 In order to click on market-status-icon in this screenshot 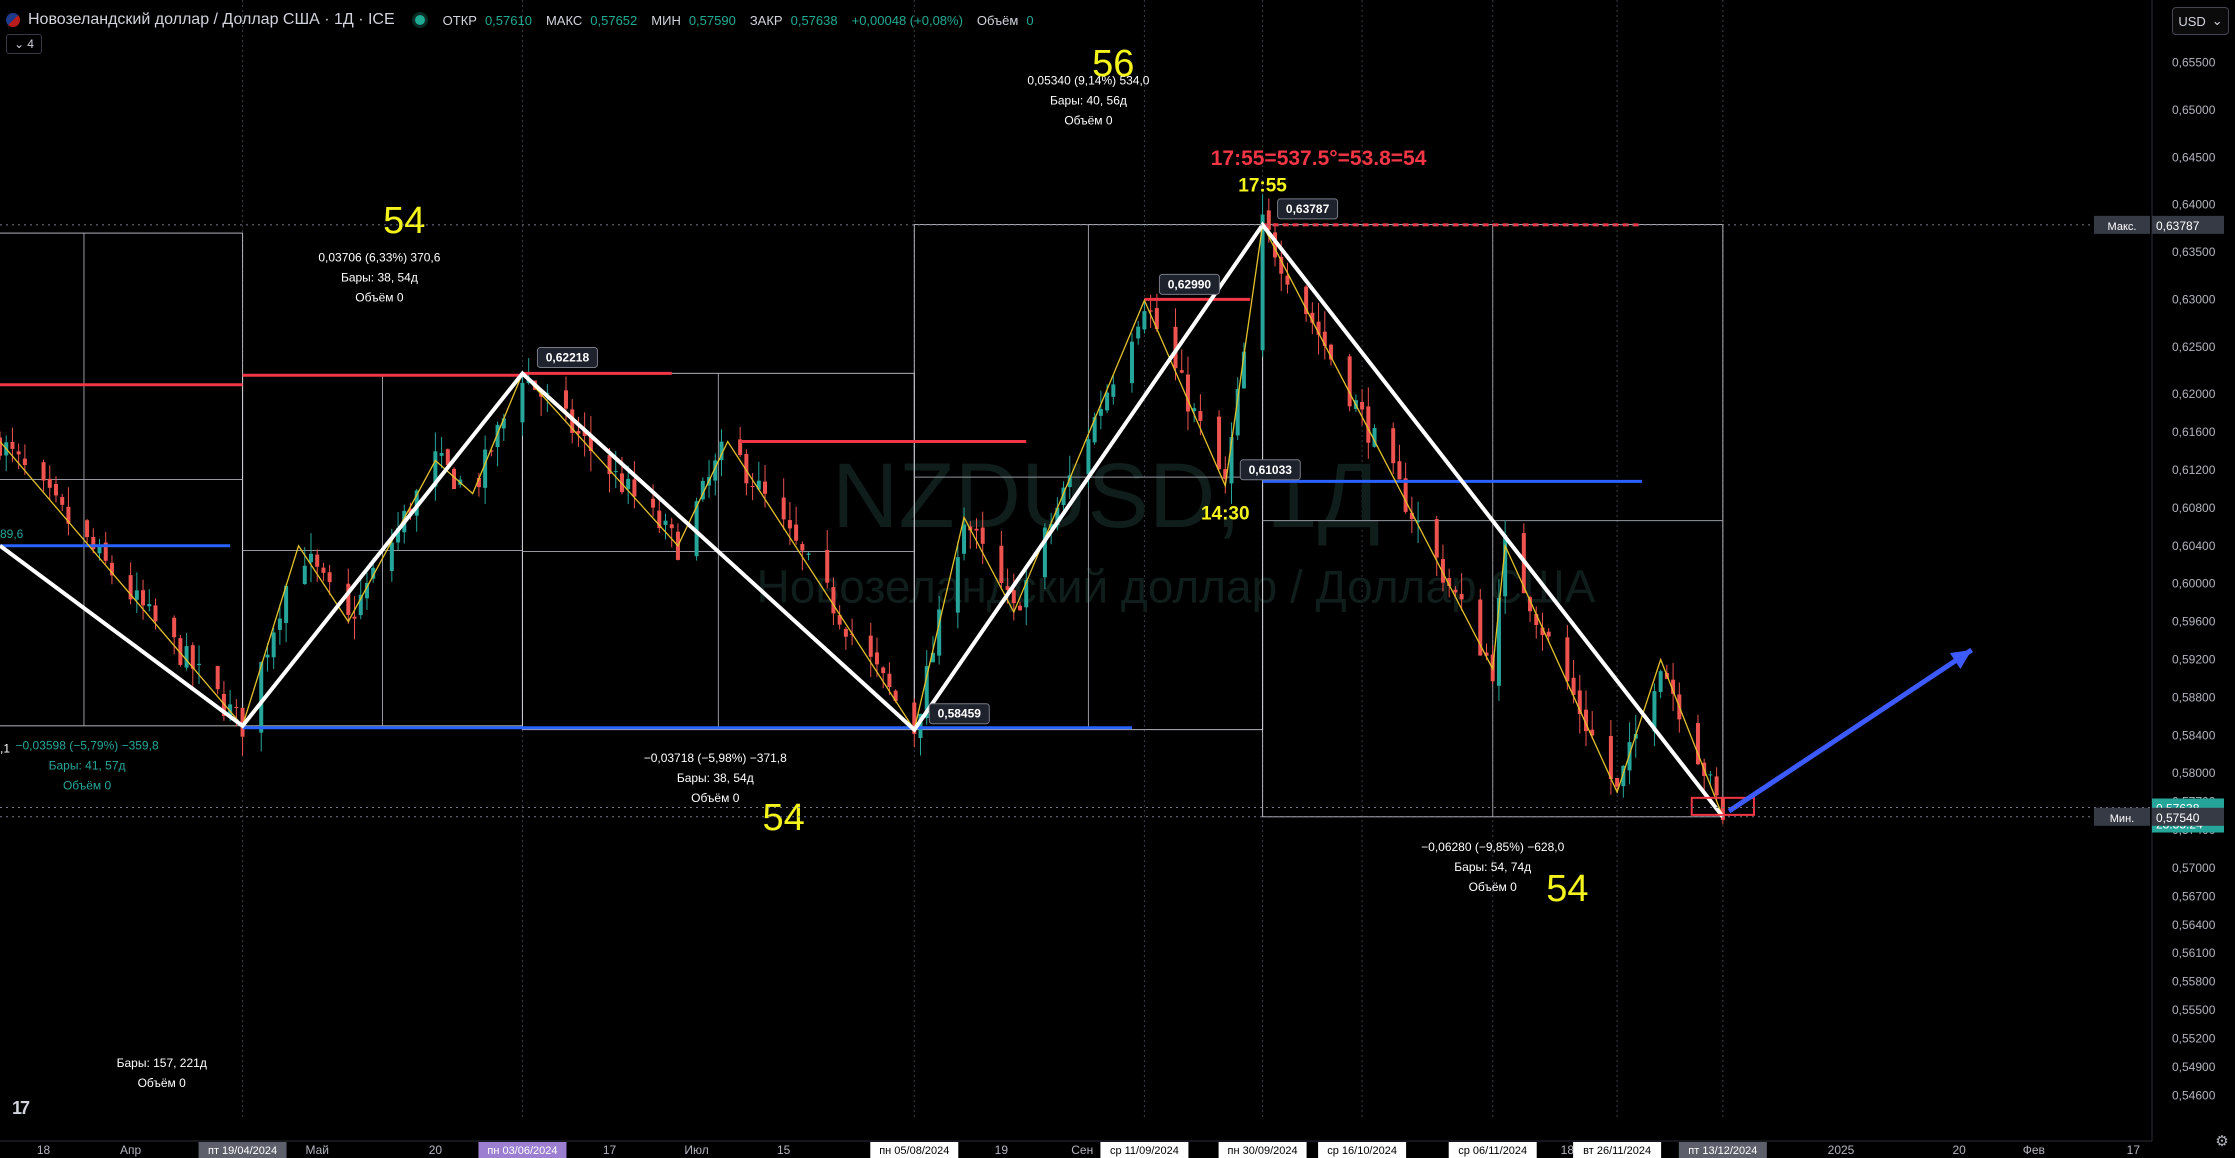, I will do `click(419, 20)`.